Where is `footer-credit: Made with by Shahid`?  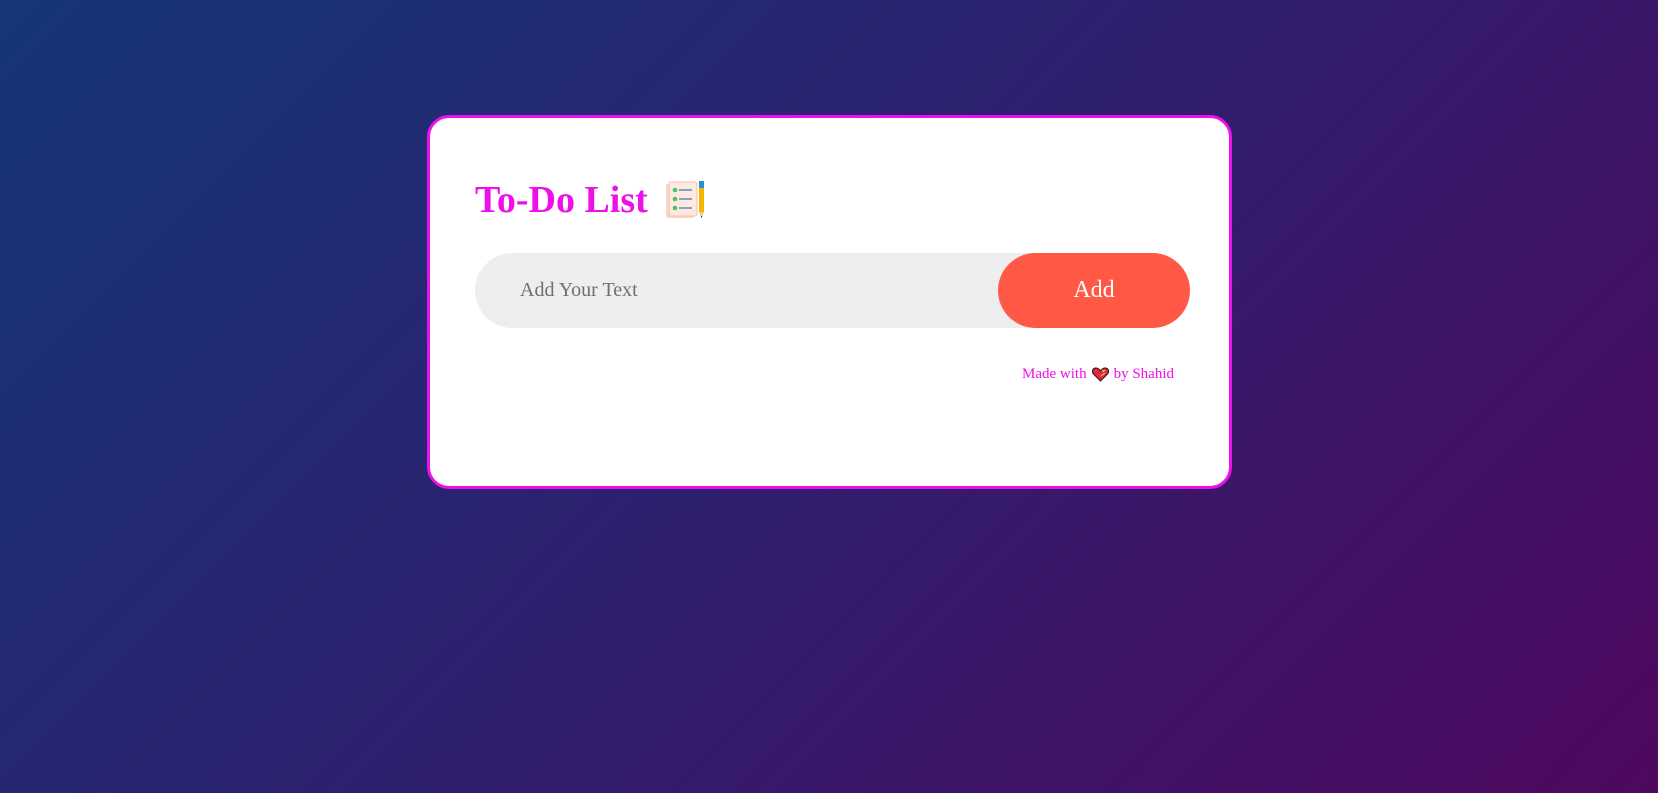 footer-credit: Made with by Shahid is located at coordinates (1098, 374).